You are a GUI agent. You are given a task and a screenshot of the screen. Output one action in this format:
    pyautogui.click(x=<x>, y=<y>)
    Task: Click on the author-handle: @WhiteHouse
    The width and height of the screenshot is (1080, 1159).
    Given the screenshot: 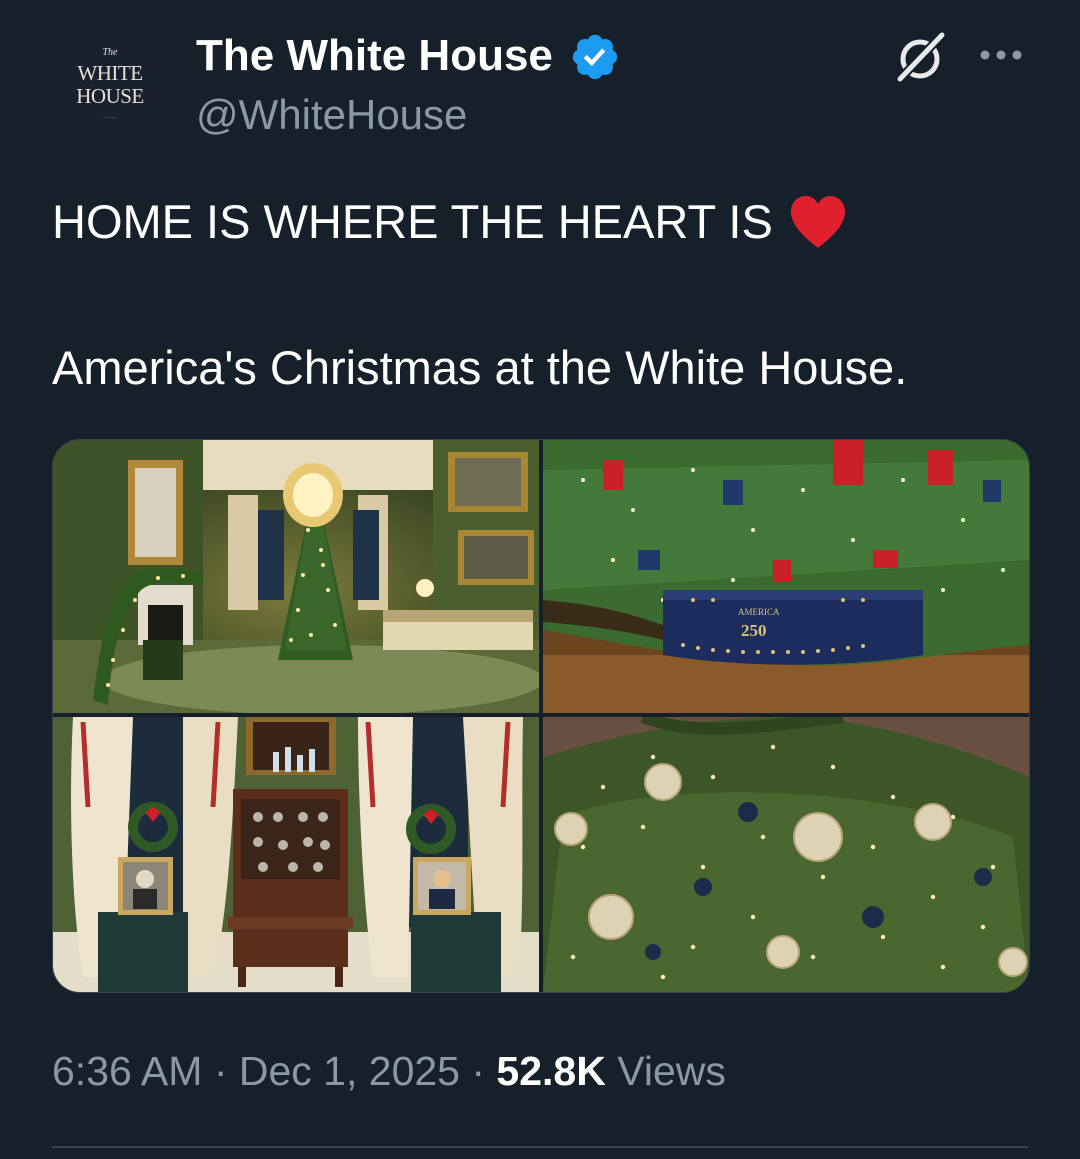 What is the action you would take?
    pyautogui.click(x=331, y=115)
    